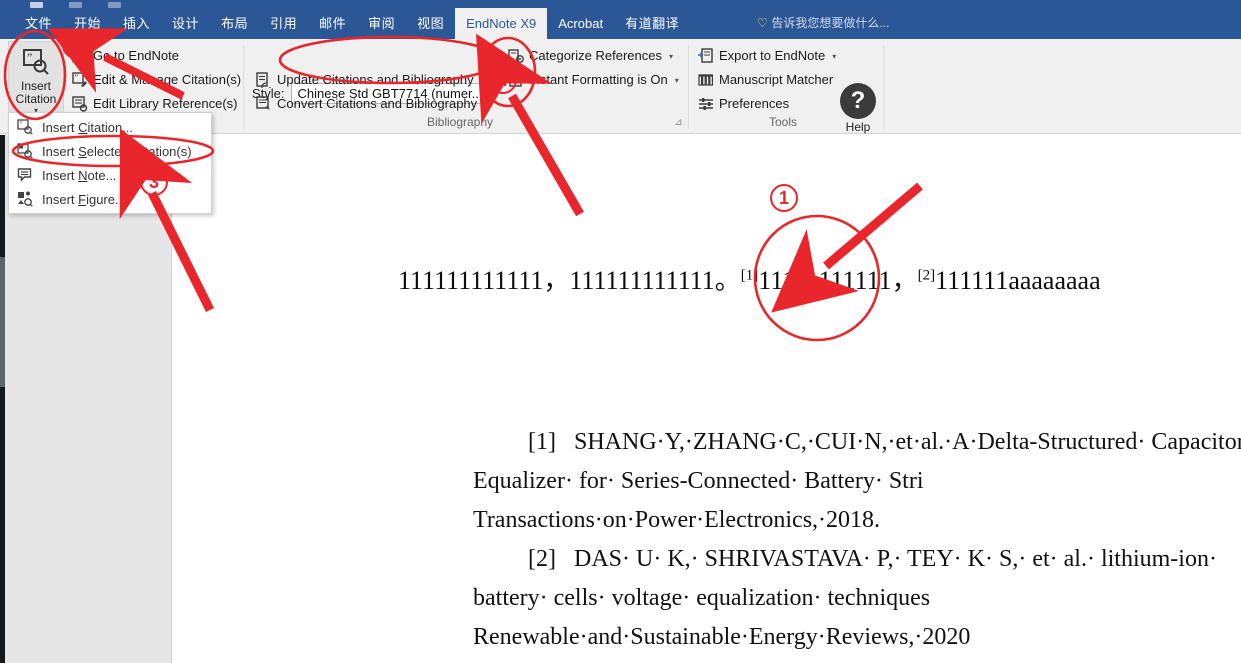 This screenshot has height=663, width=1241. What do you see at coordinates (80, 80) in the screenshot?
I see `edit-manage-citation-icon: ”` at bounding box center [80, 80].